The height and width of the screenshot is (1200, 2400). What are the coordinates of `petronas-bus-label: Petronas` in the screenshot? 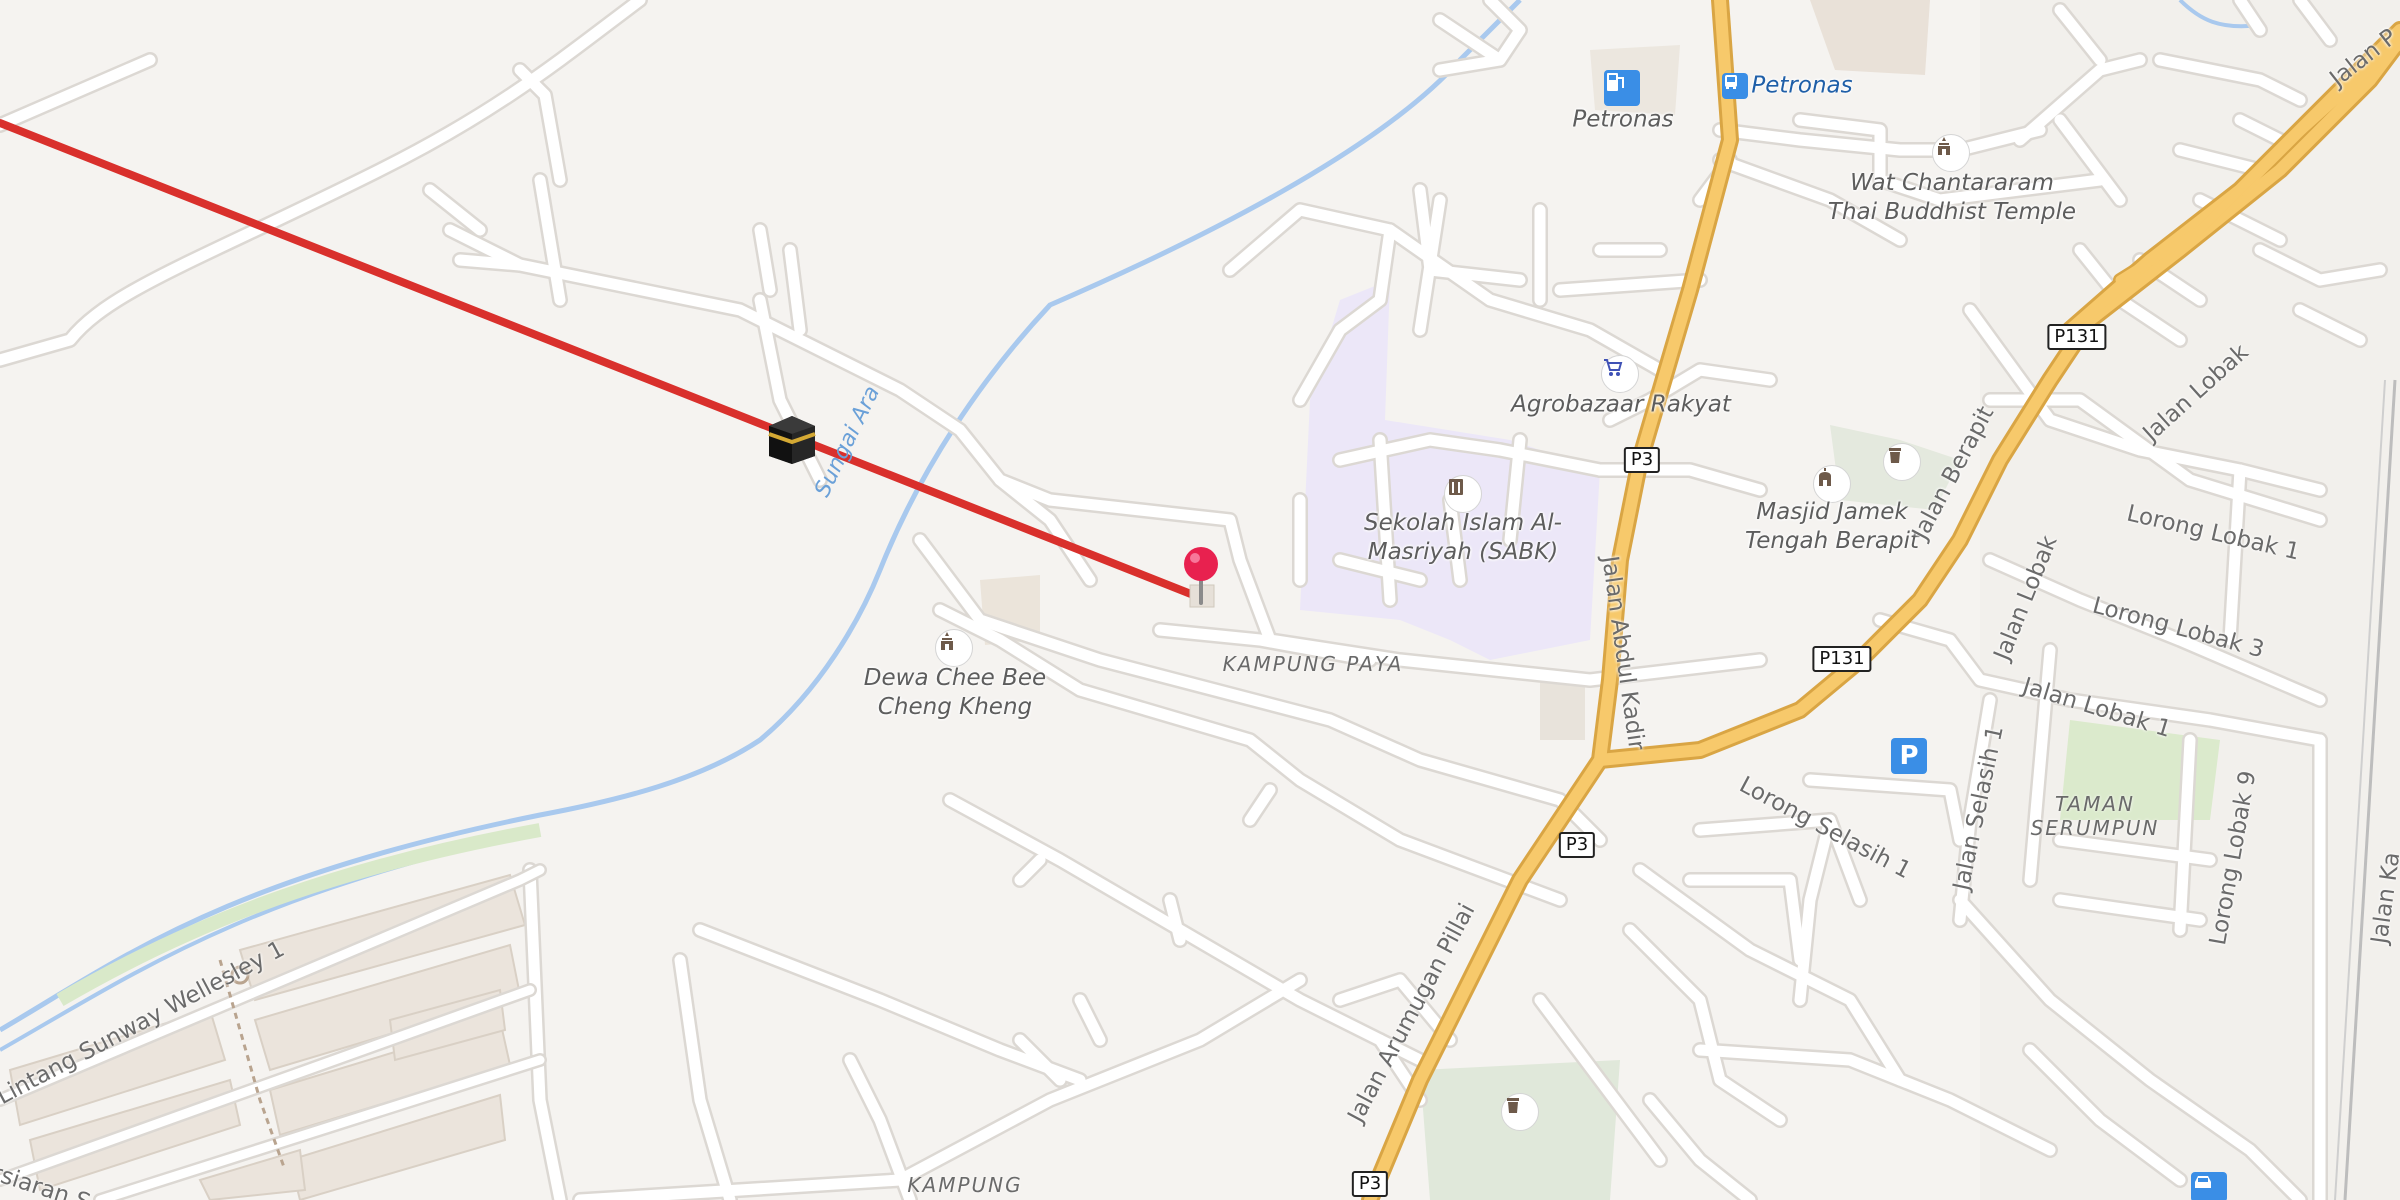 It's located at (1802, 85).